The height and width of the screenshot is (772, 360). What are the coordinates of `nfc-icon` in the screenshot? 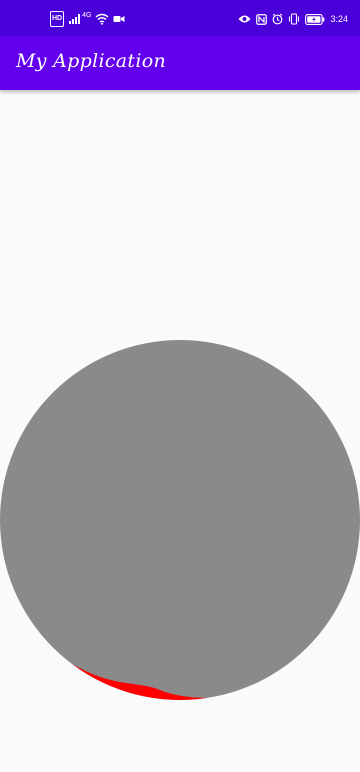 It's located at (262, 19).